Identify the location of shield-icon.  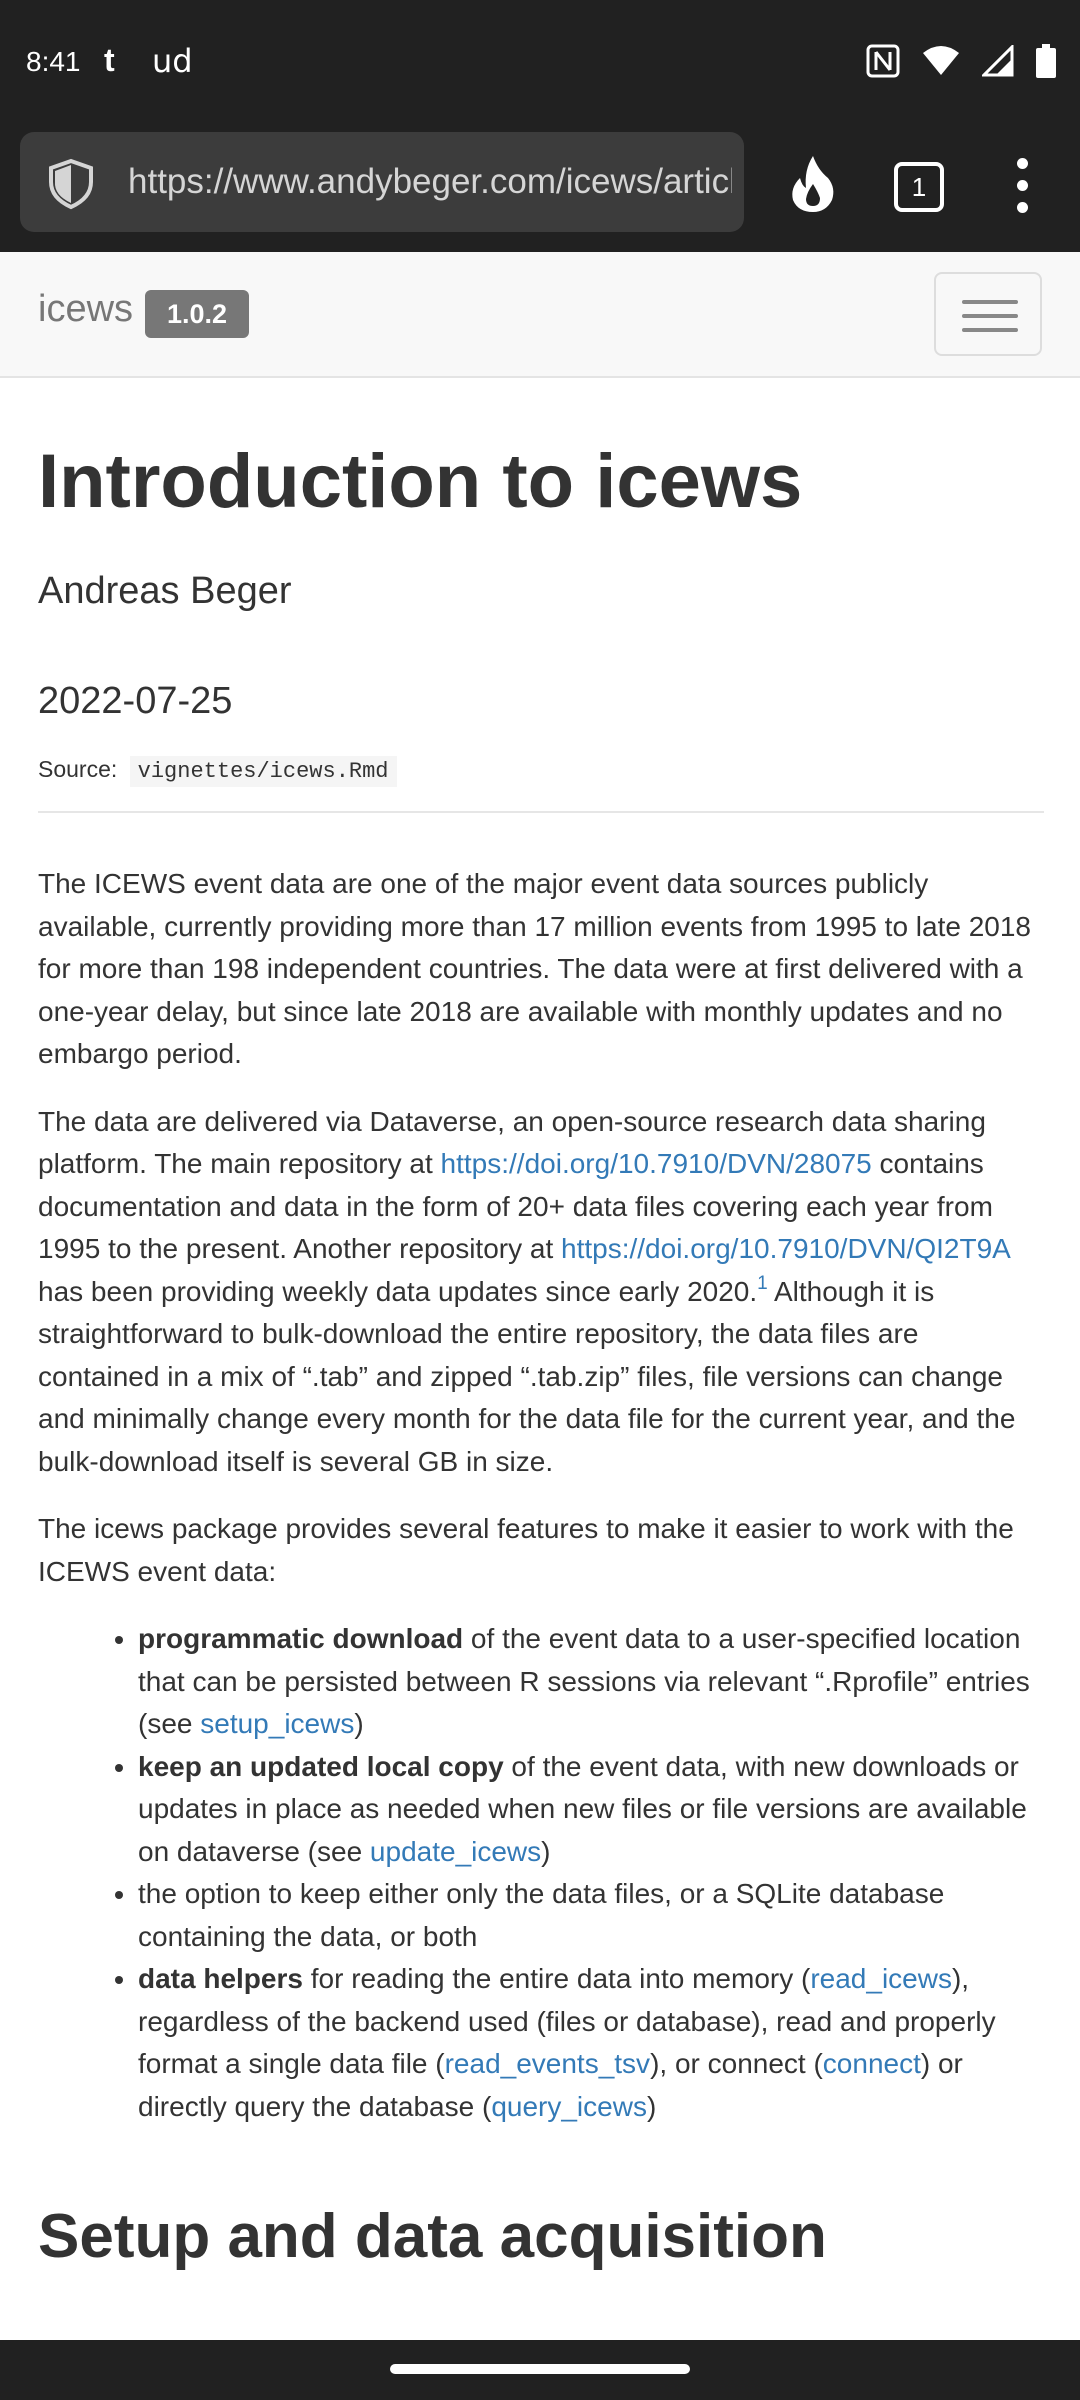
(71, 184).